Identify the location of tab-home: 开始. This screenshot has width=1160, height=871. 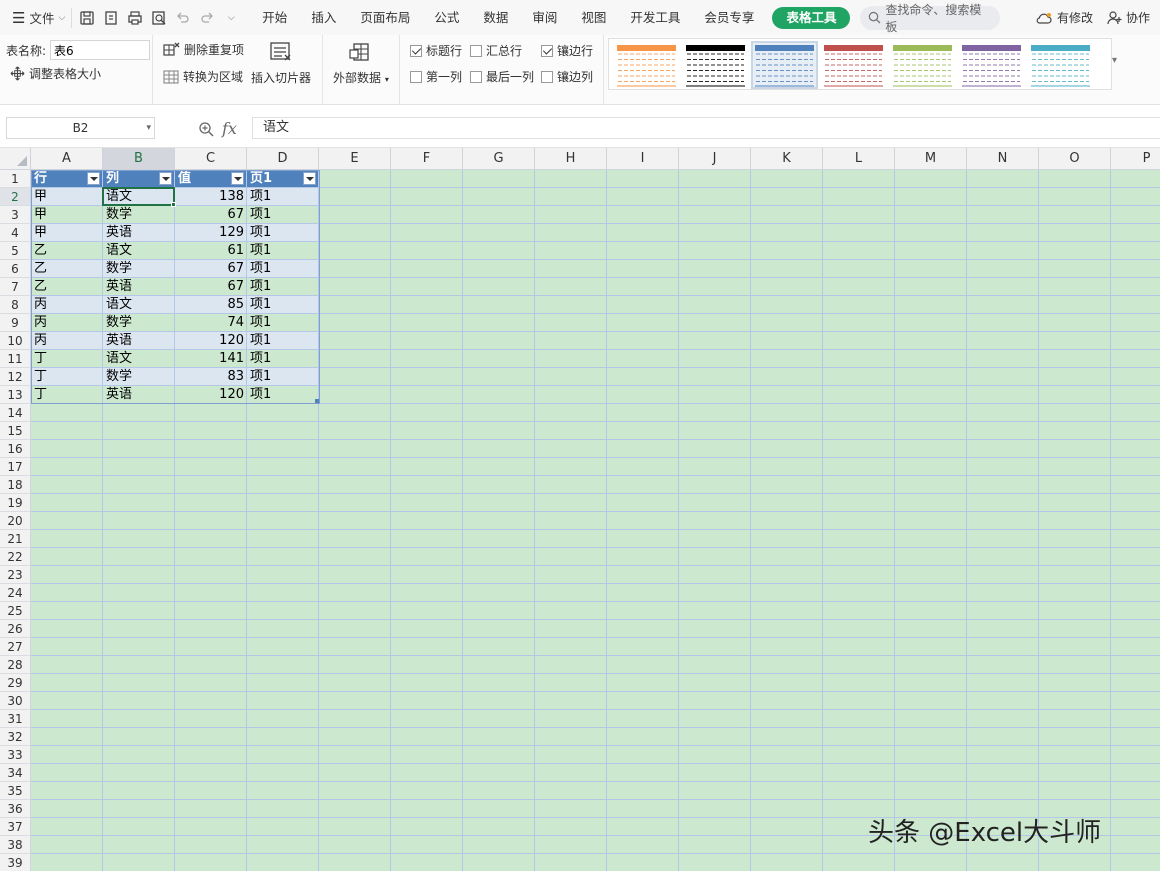
(274, 17).